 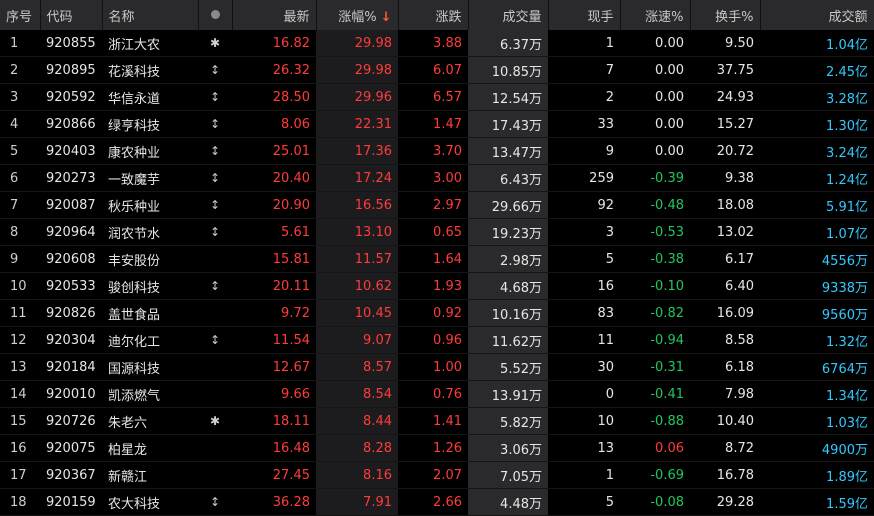 I want to click on row-change-pct: 8.28, so click(x=357, y=448).